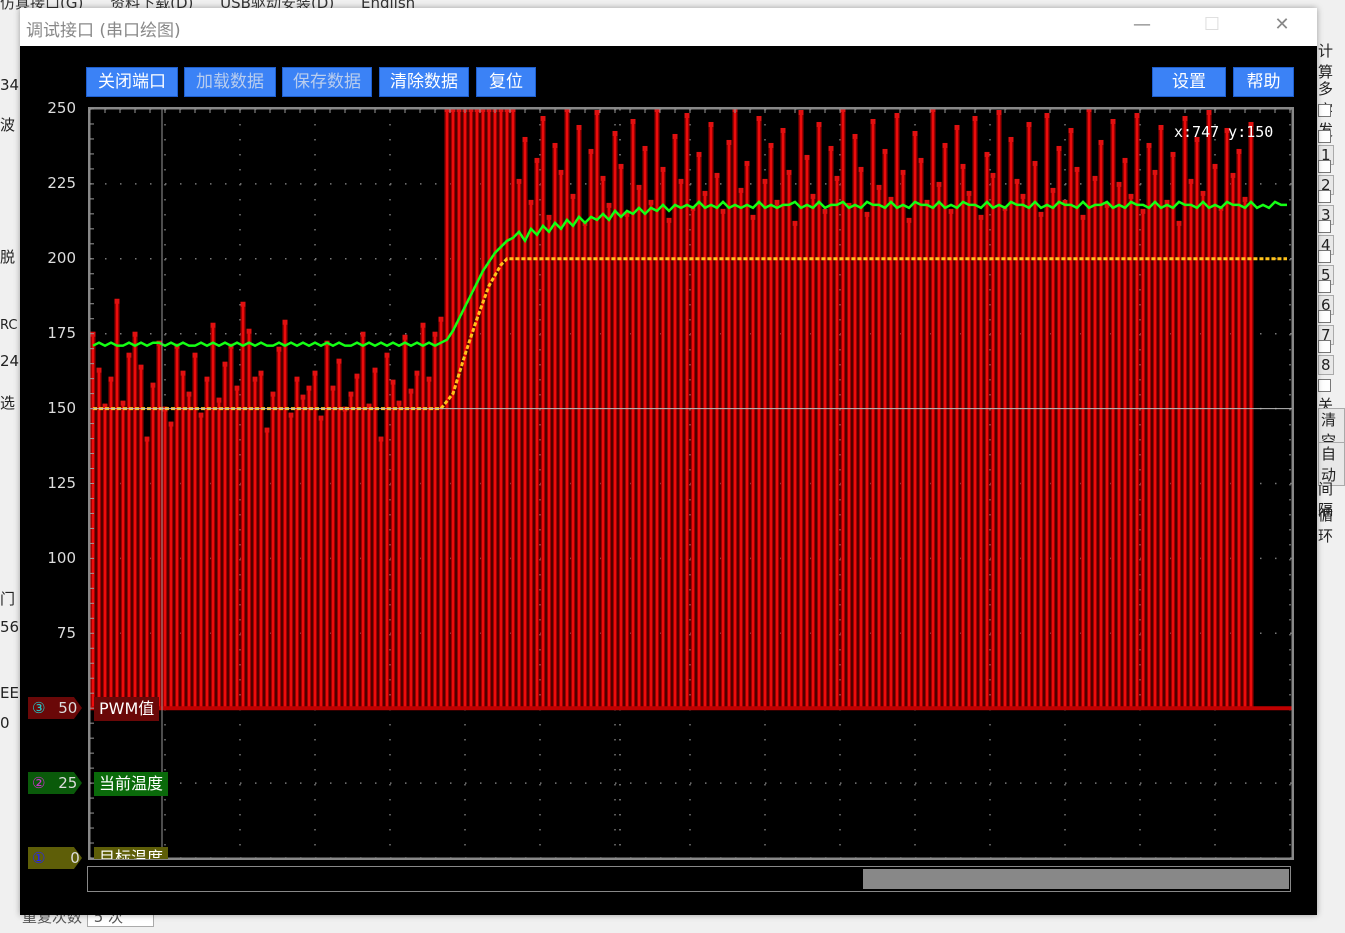  Describe the element at coordinates (1263, 82) in the screenshot. I see `help-button: 帮助` at that location.